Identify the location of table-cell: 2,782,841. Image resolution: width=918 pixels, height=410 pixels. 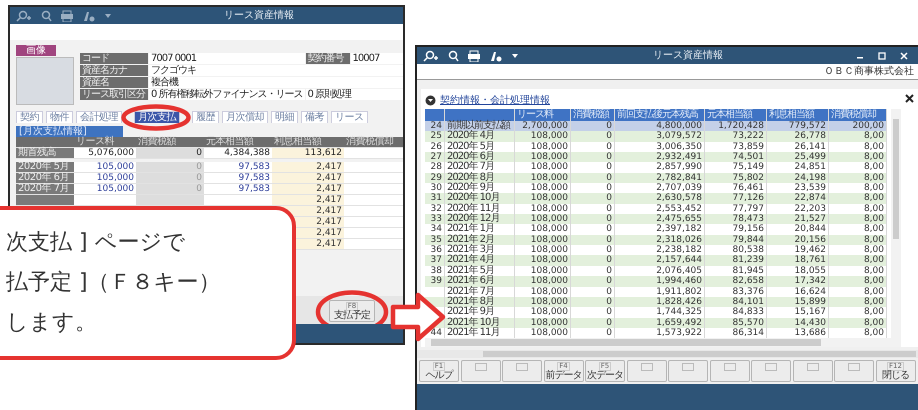
(660, 178).